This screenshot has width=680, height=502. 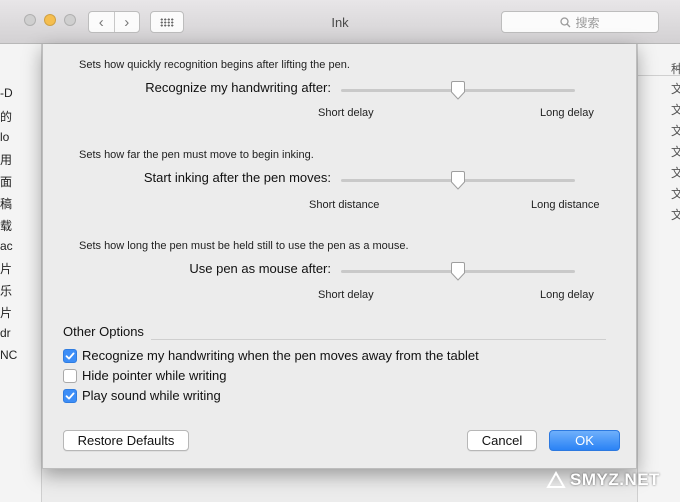 I want to click on watermark-logo-icon, so click(x=556, y=479).